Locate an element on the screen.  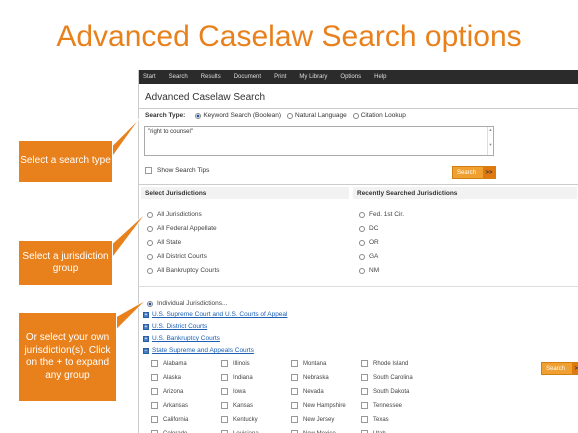
nav-document: Document is located at coordinates (247, 77).